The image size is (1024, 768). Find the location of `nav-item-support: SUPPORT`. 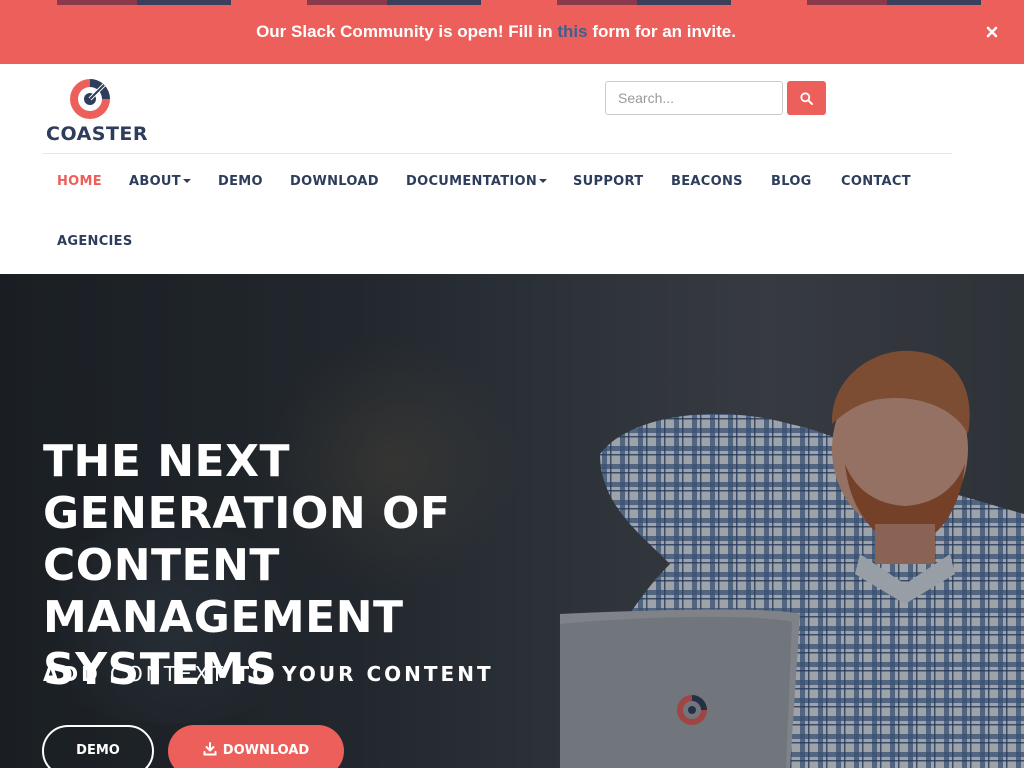

nav-item-support: SUPPORT is located at coordinates (608, 181).